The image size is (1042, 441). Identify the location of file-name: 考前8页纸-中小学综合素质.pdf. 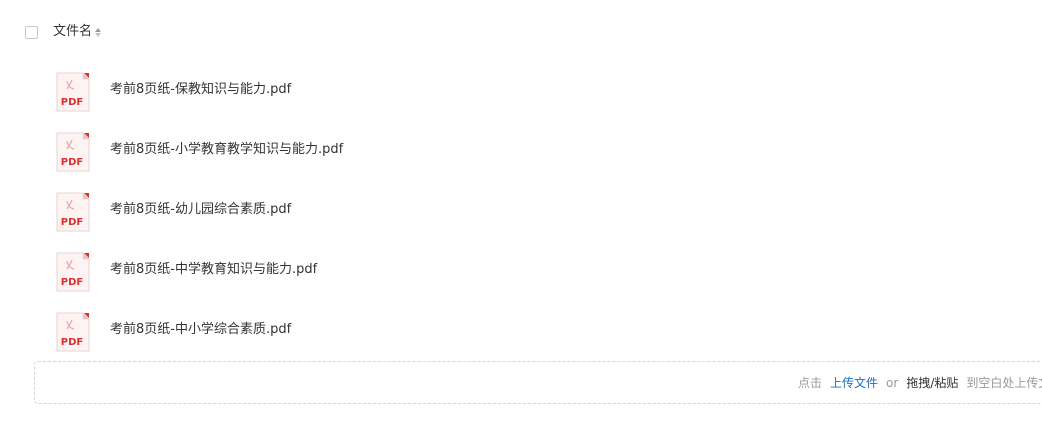
(200, 330).